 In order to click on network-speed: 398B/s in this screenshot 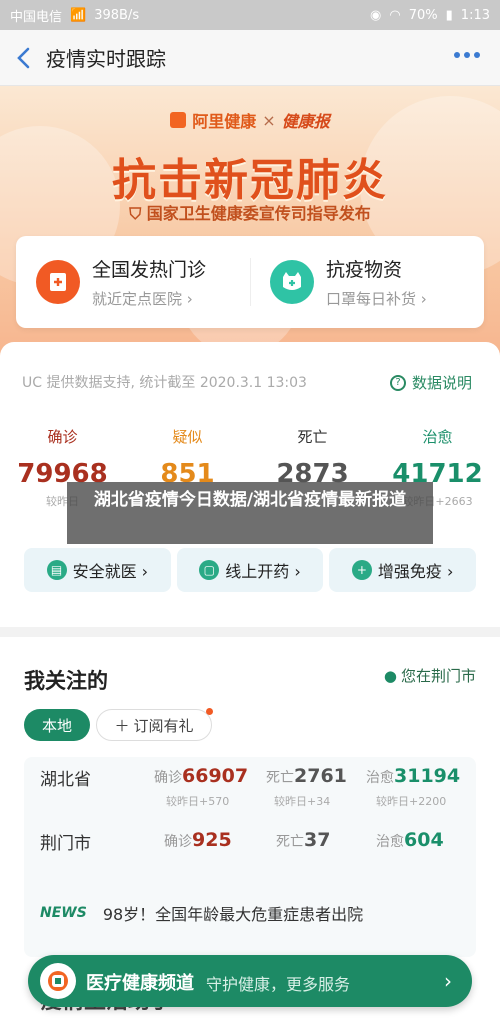, I will do `click(117, 15)`.